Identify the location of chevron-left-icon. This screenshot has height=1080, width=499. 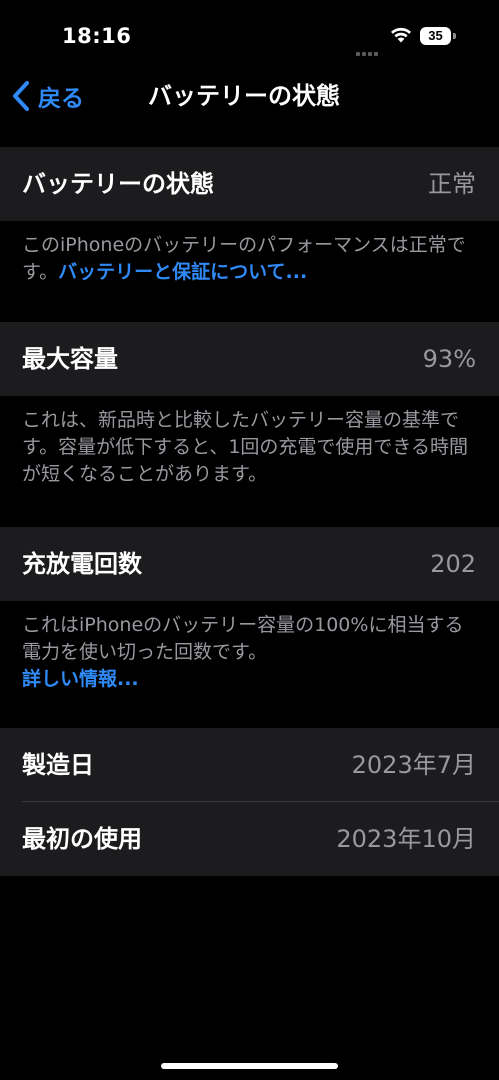
(21, 96).